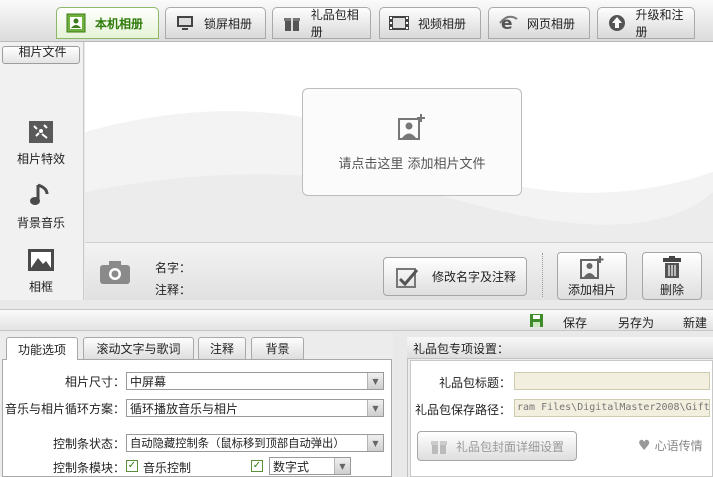  Describe the element at coordinates (695, 322) in the screenshot. I see `new-button: 新建` at that location.